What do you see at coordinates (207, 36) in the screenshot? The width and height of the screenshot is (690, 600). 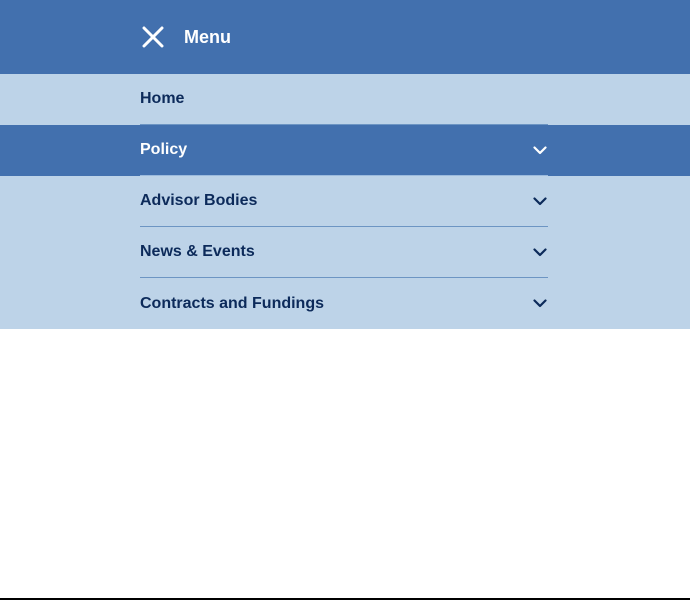 I see `menu-title: Menu` at bounding box center [207, 36].